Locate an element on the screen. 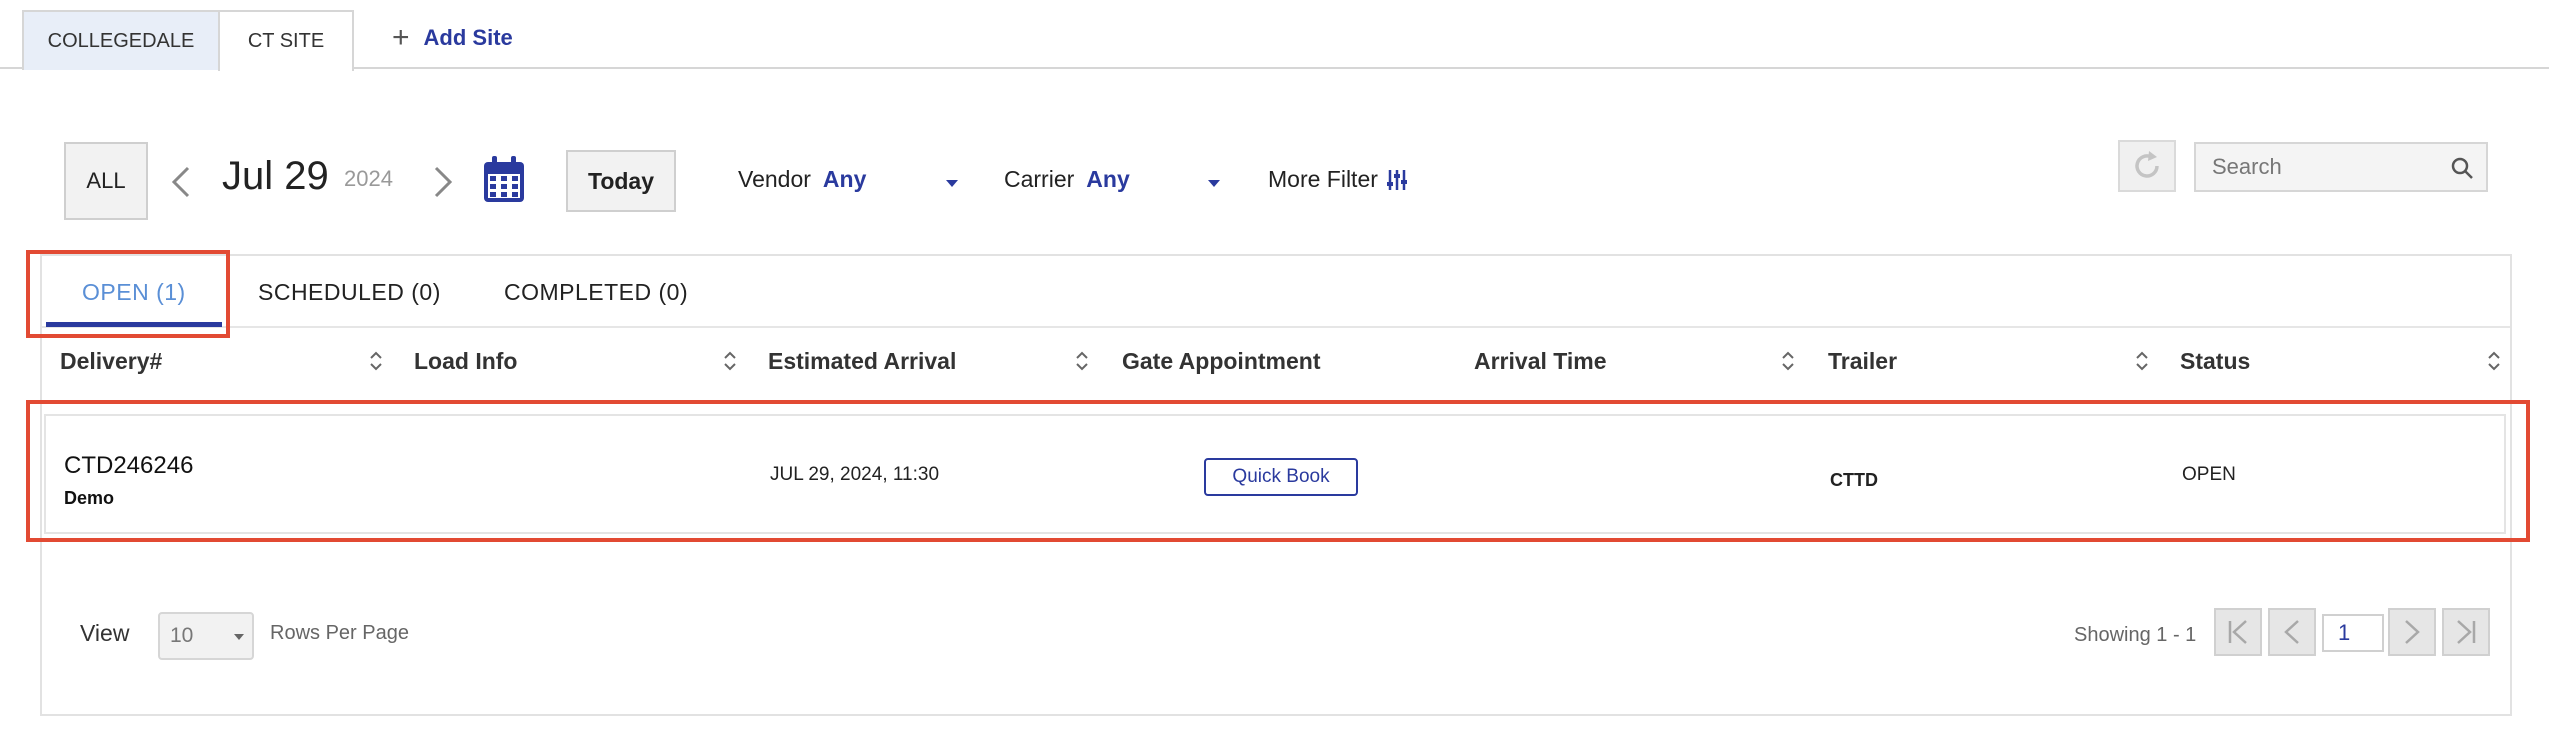 This screenshot has height=731, width=2549. add-site-label: Add Site is located at coordinates (468, 37).